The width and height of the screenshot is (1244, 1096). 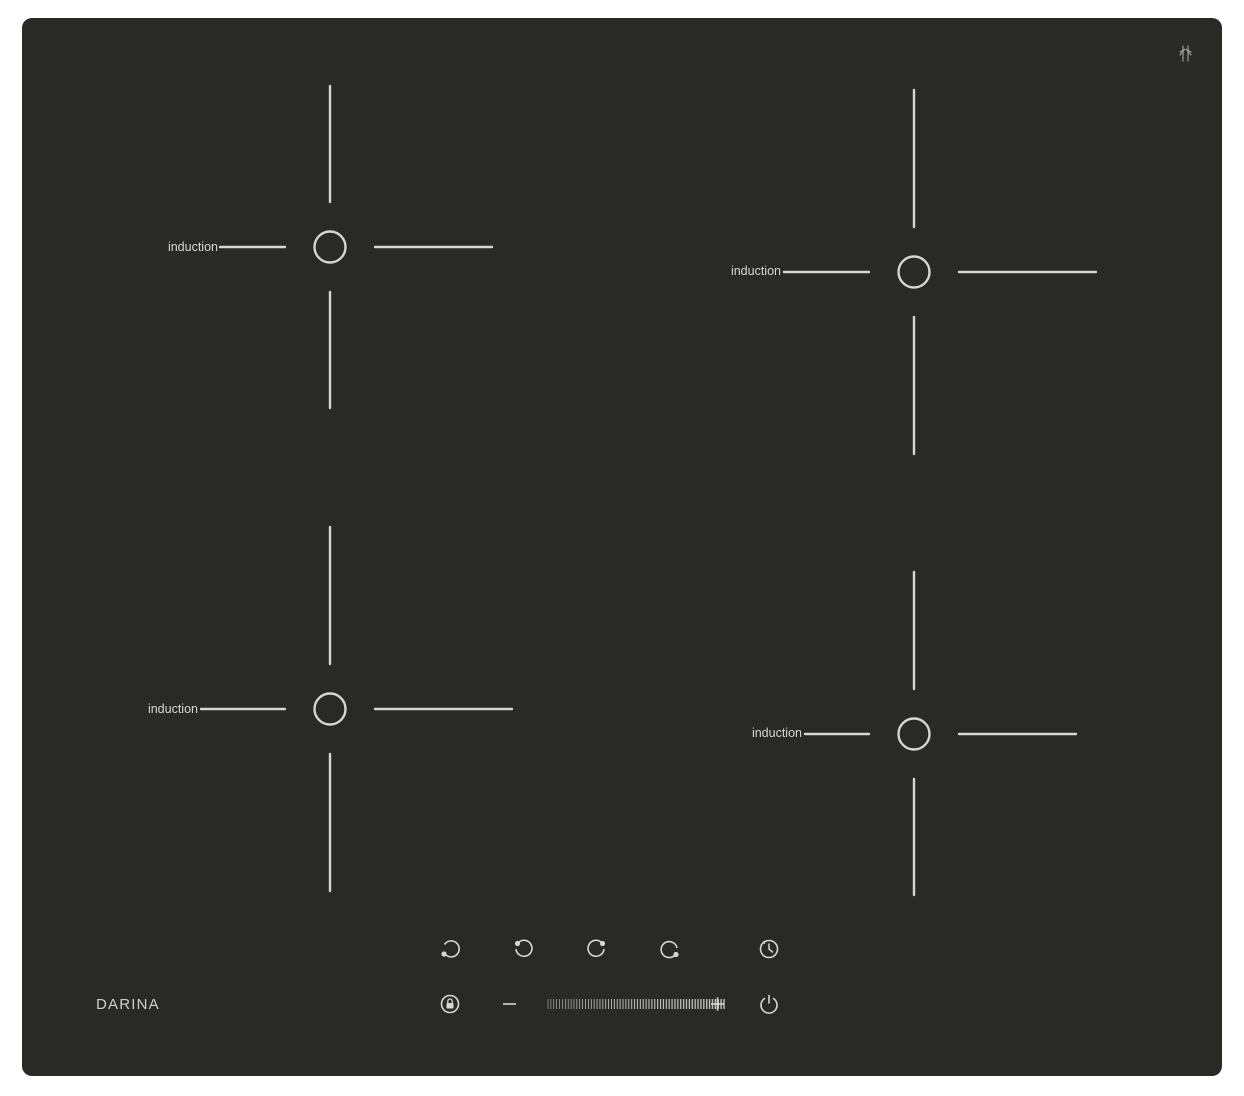 I want to click on zone-front-right-button, so click(x=670, y=949).